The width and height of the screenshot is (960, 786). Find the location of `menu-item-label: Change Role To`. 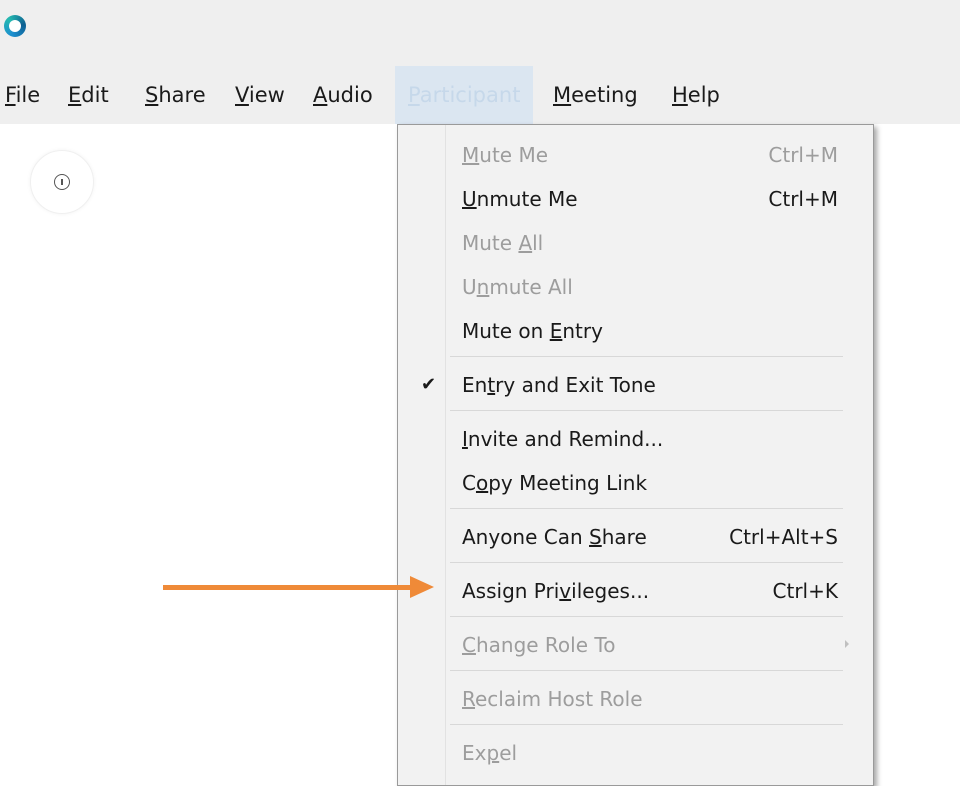

menu-item-label: Change Role To is located at coordinates (539, 645).